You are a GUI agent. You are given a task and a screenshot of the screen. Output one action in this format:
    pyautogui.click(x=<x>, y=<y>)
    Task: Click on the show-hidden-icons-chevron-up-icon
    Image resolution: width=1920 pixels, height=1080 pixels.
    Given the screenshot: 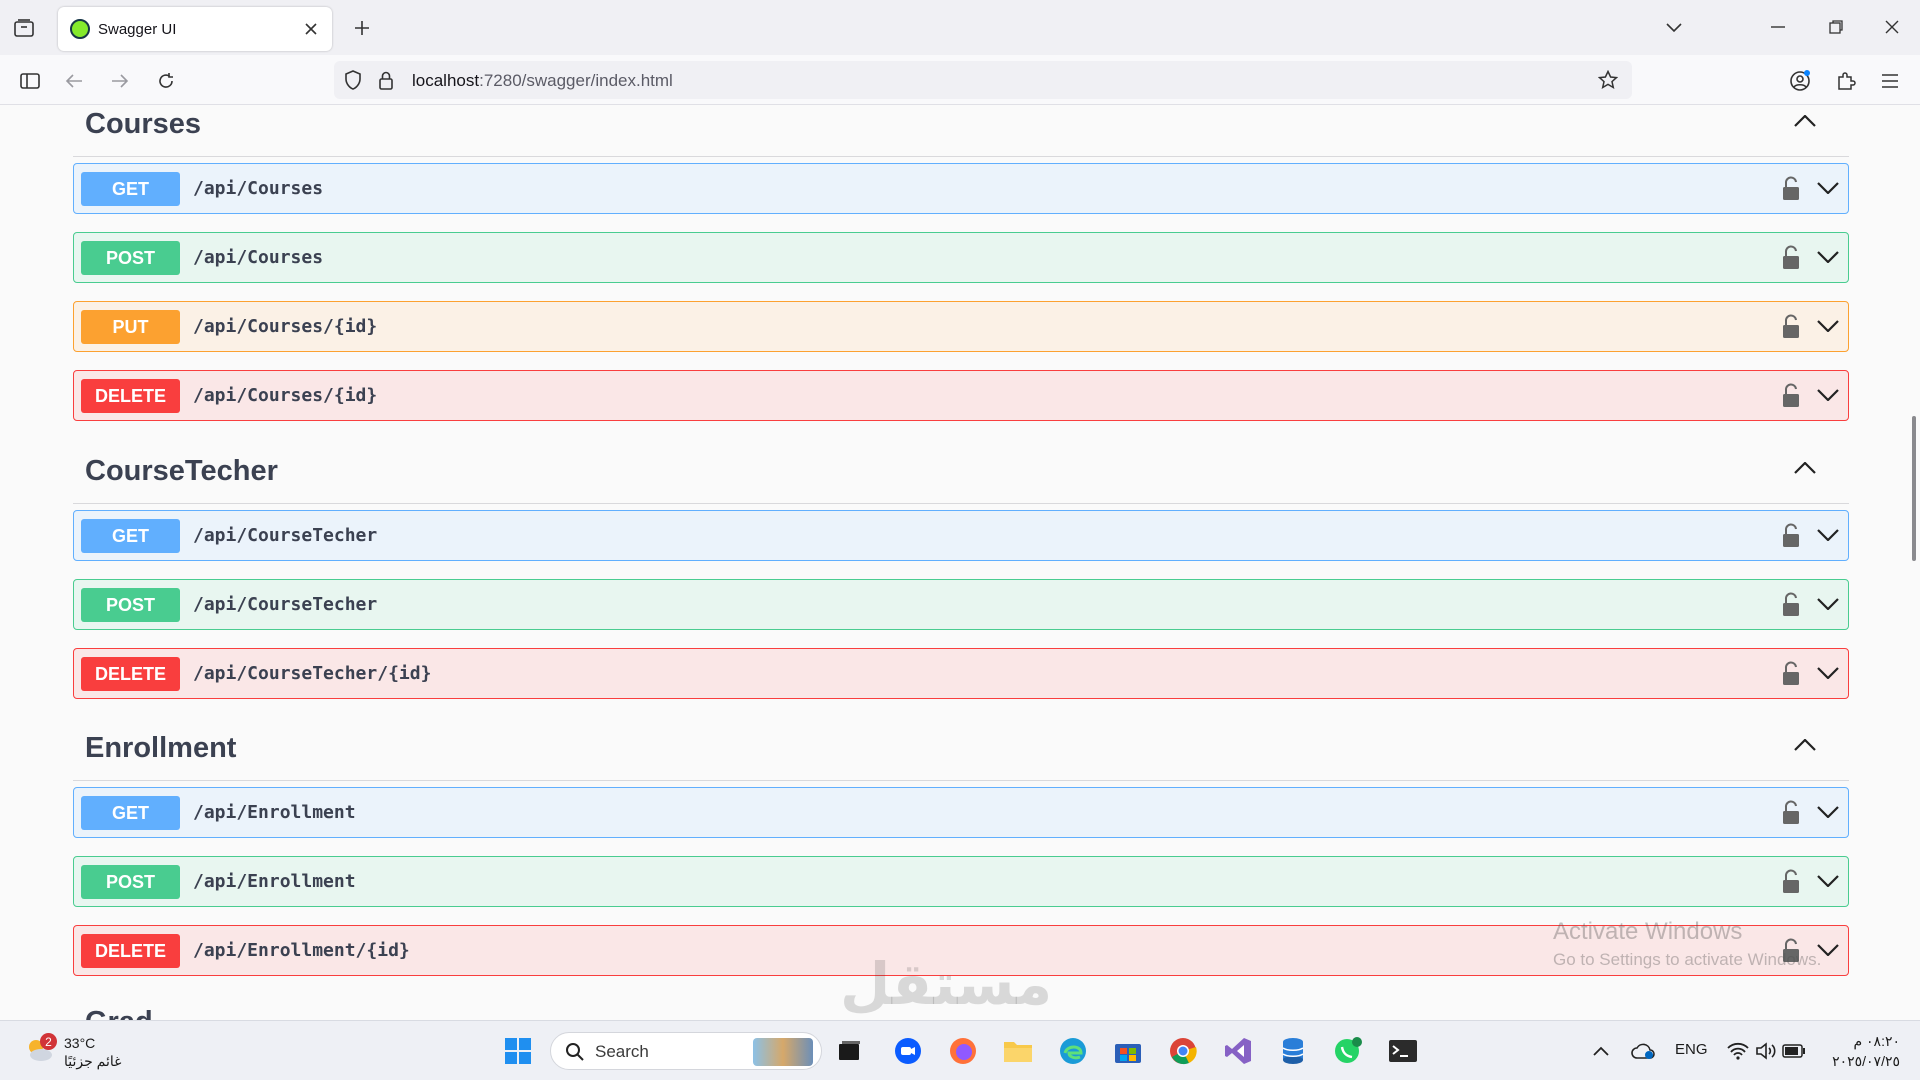 What is the action you would take?
    pyautogui.click(x=1601, y=1051)
    